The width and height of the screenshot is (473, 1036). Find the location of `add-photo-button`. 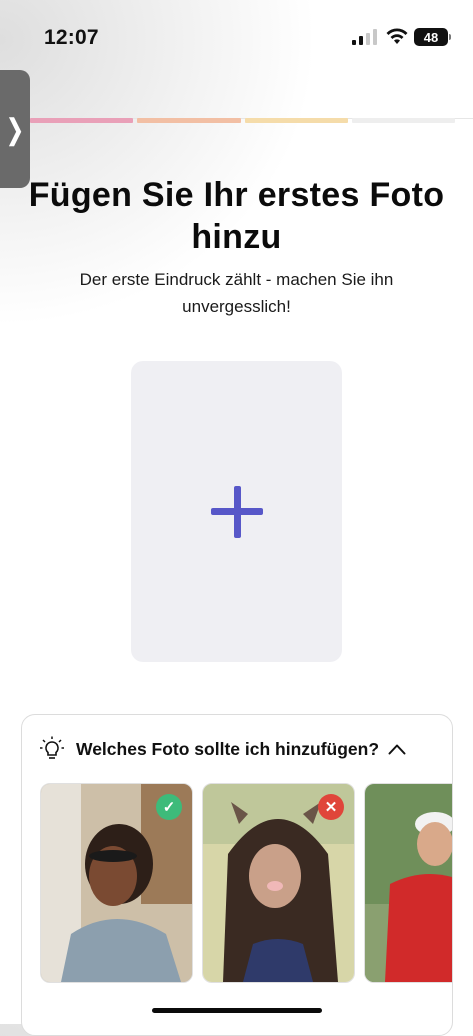

add-photo-button is located at coordinates (236, 511).